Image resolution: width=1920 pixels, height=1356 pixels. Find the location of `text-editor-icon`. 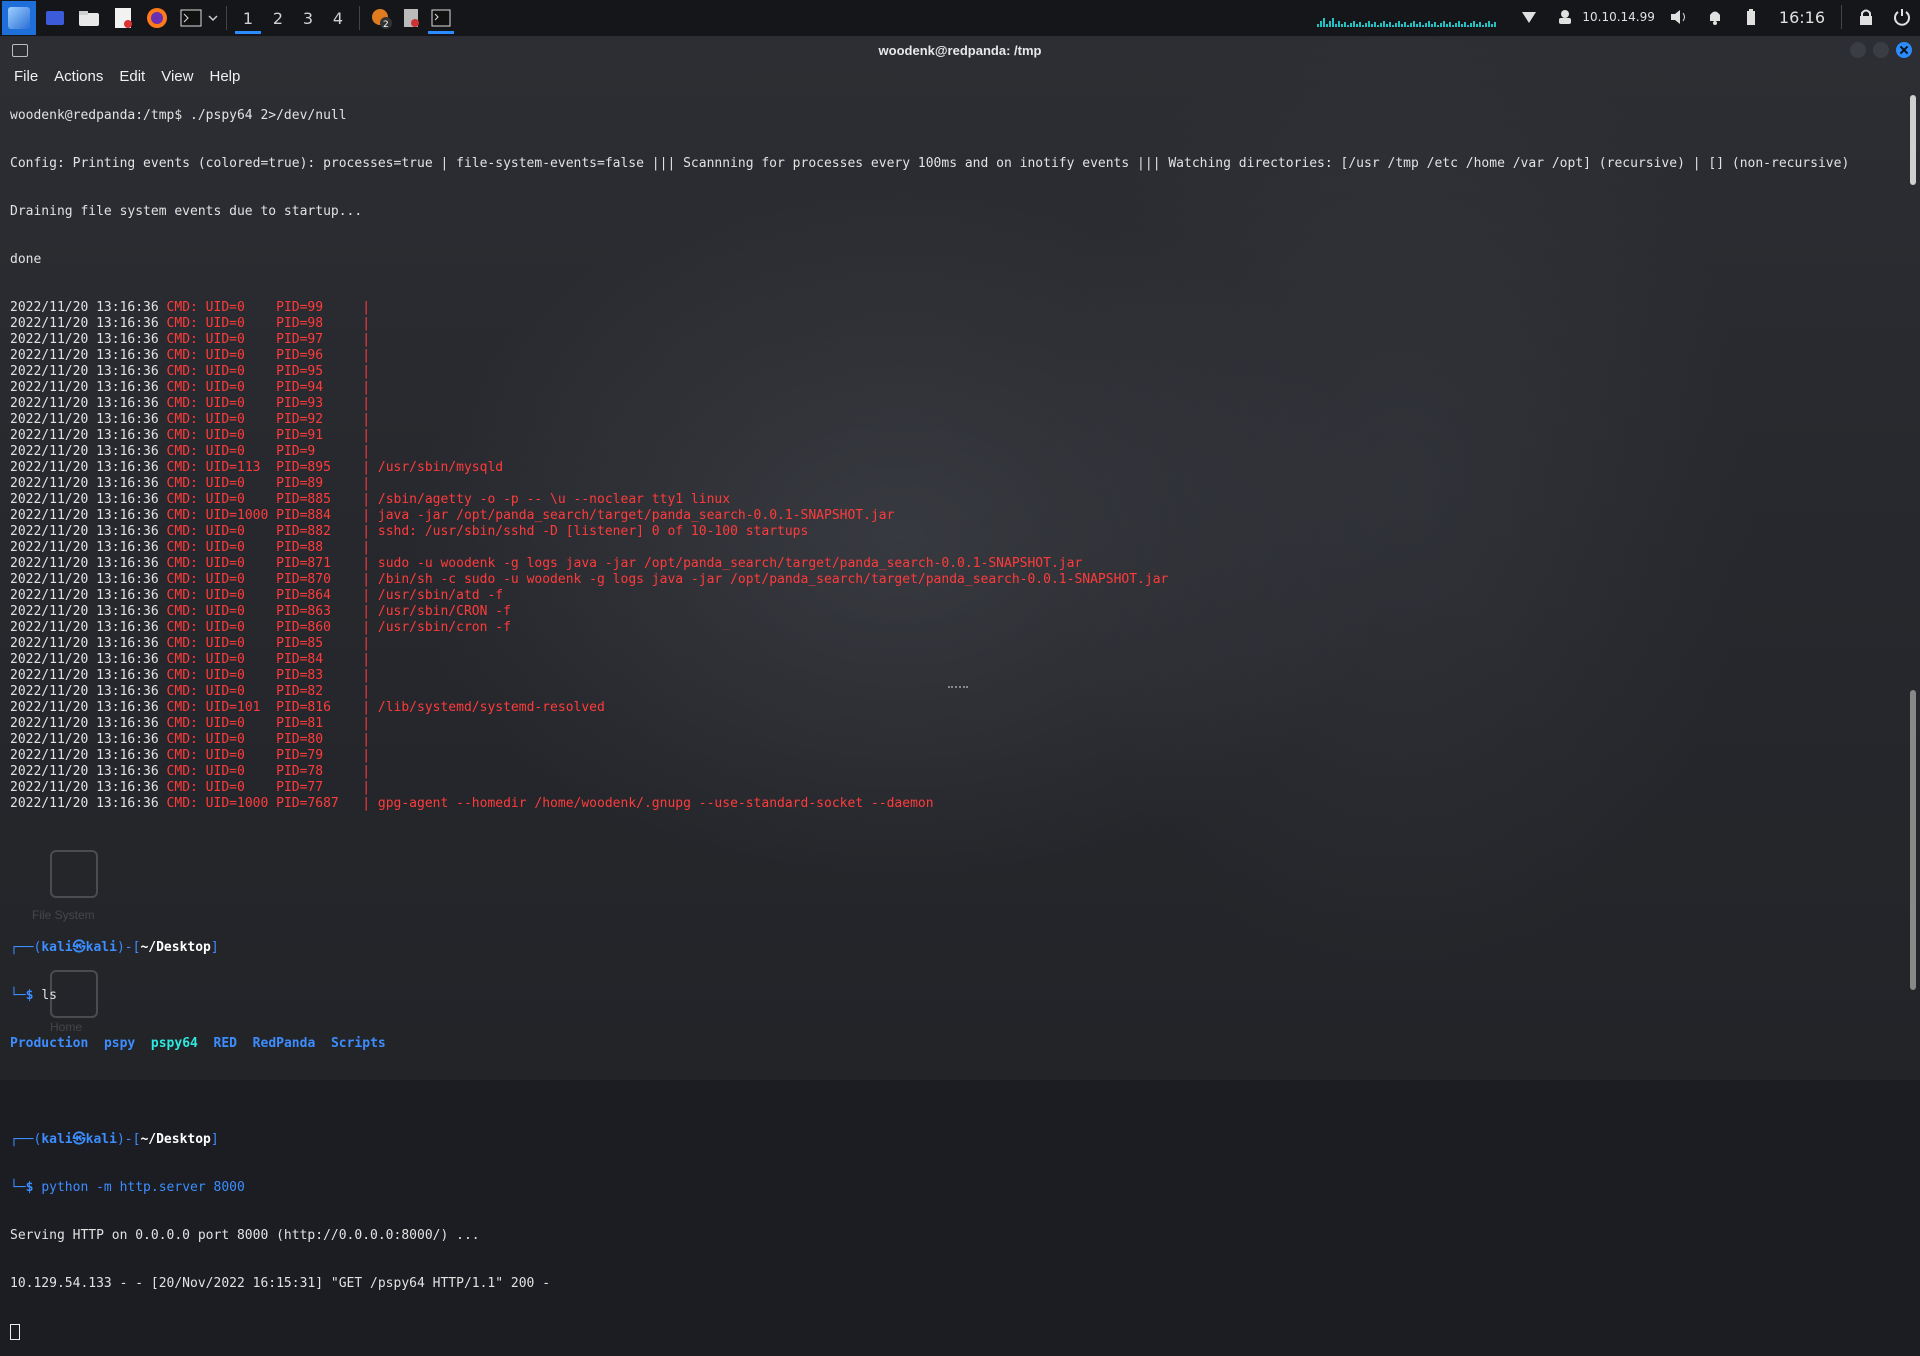

text-editor-icon is located at coordinates (123, 18).